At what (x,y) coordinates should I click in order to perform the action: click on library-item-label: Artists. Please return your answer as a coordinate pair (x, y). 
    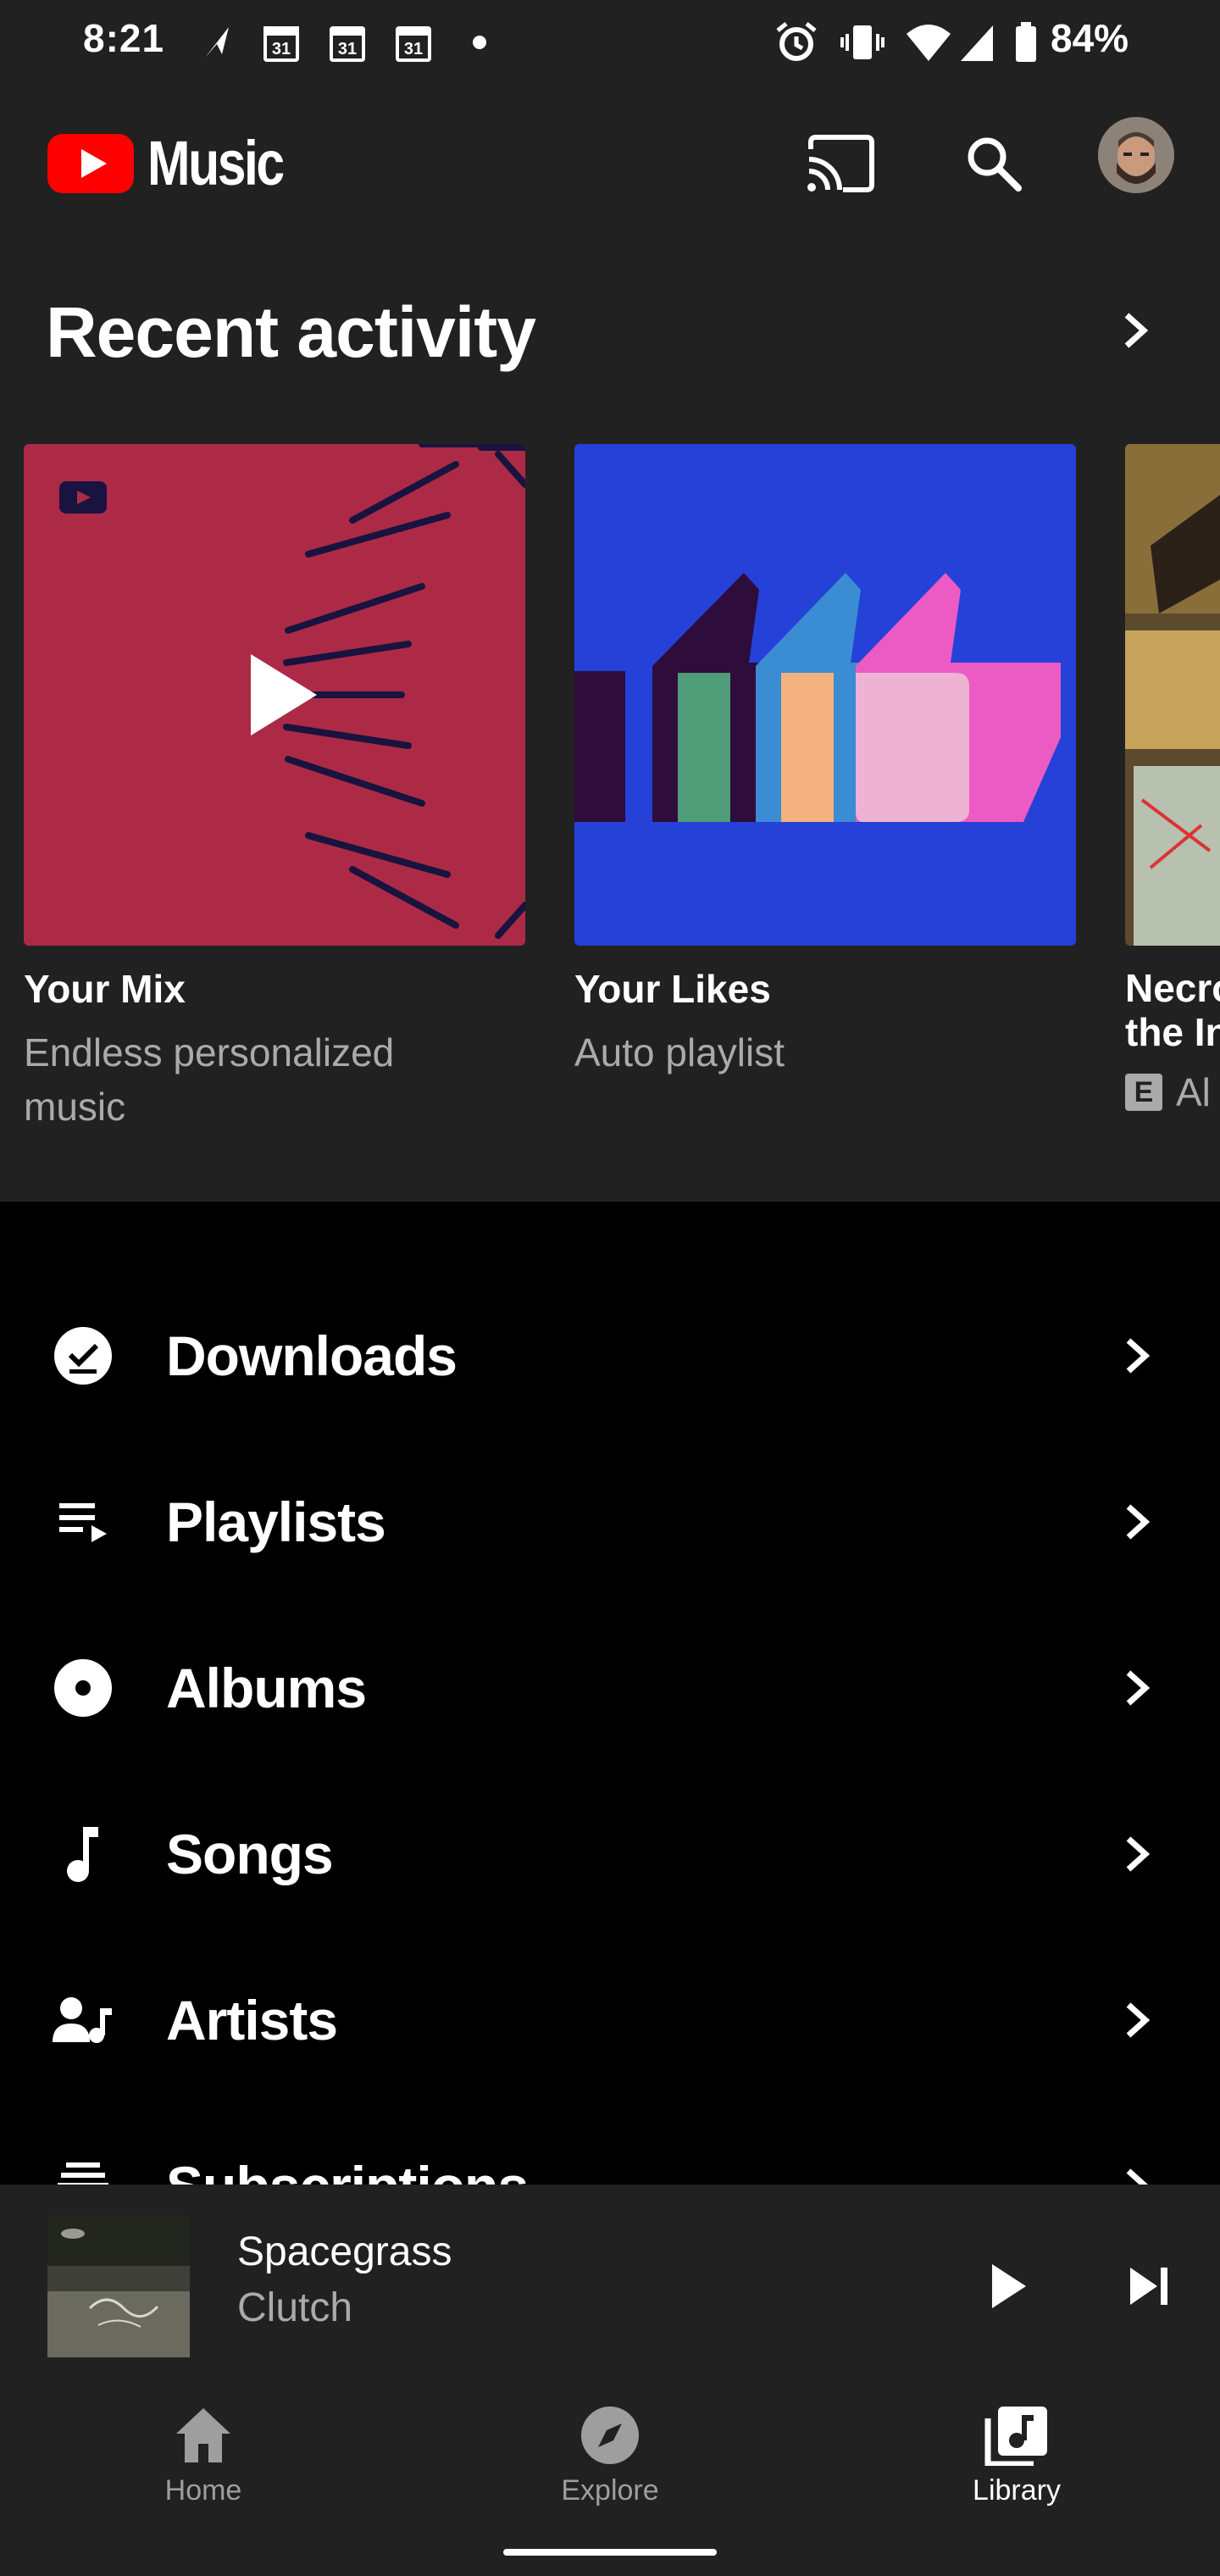
    Looking at the image, I should click on (252, 2020).